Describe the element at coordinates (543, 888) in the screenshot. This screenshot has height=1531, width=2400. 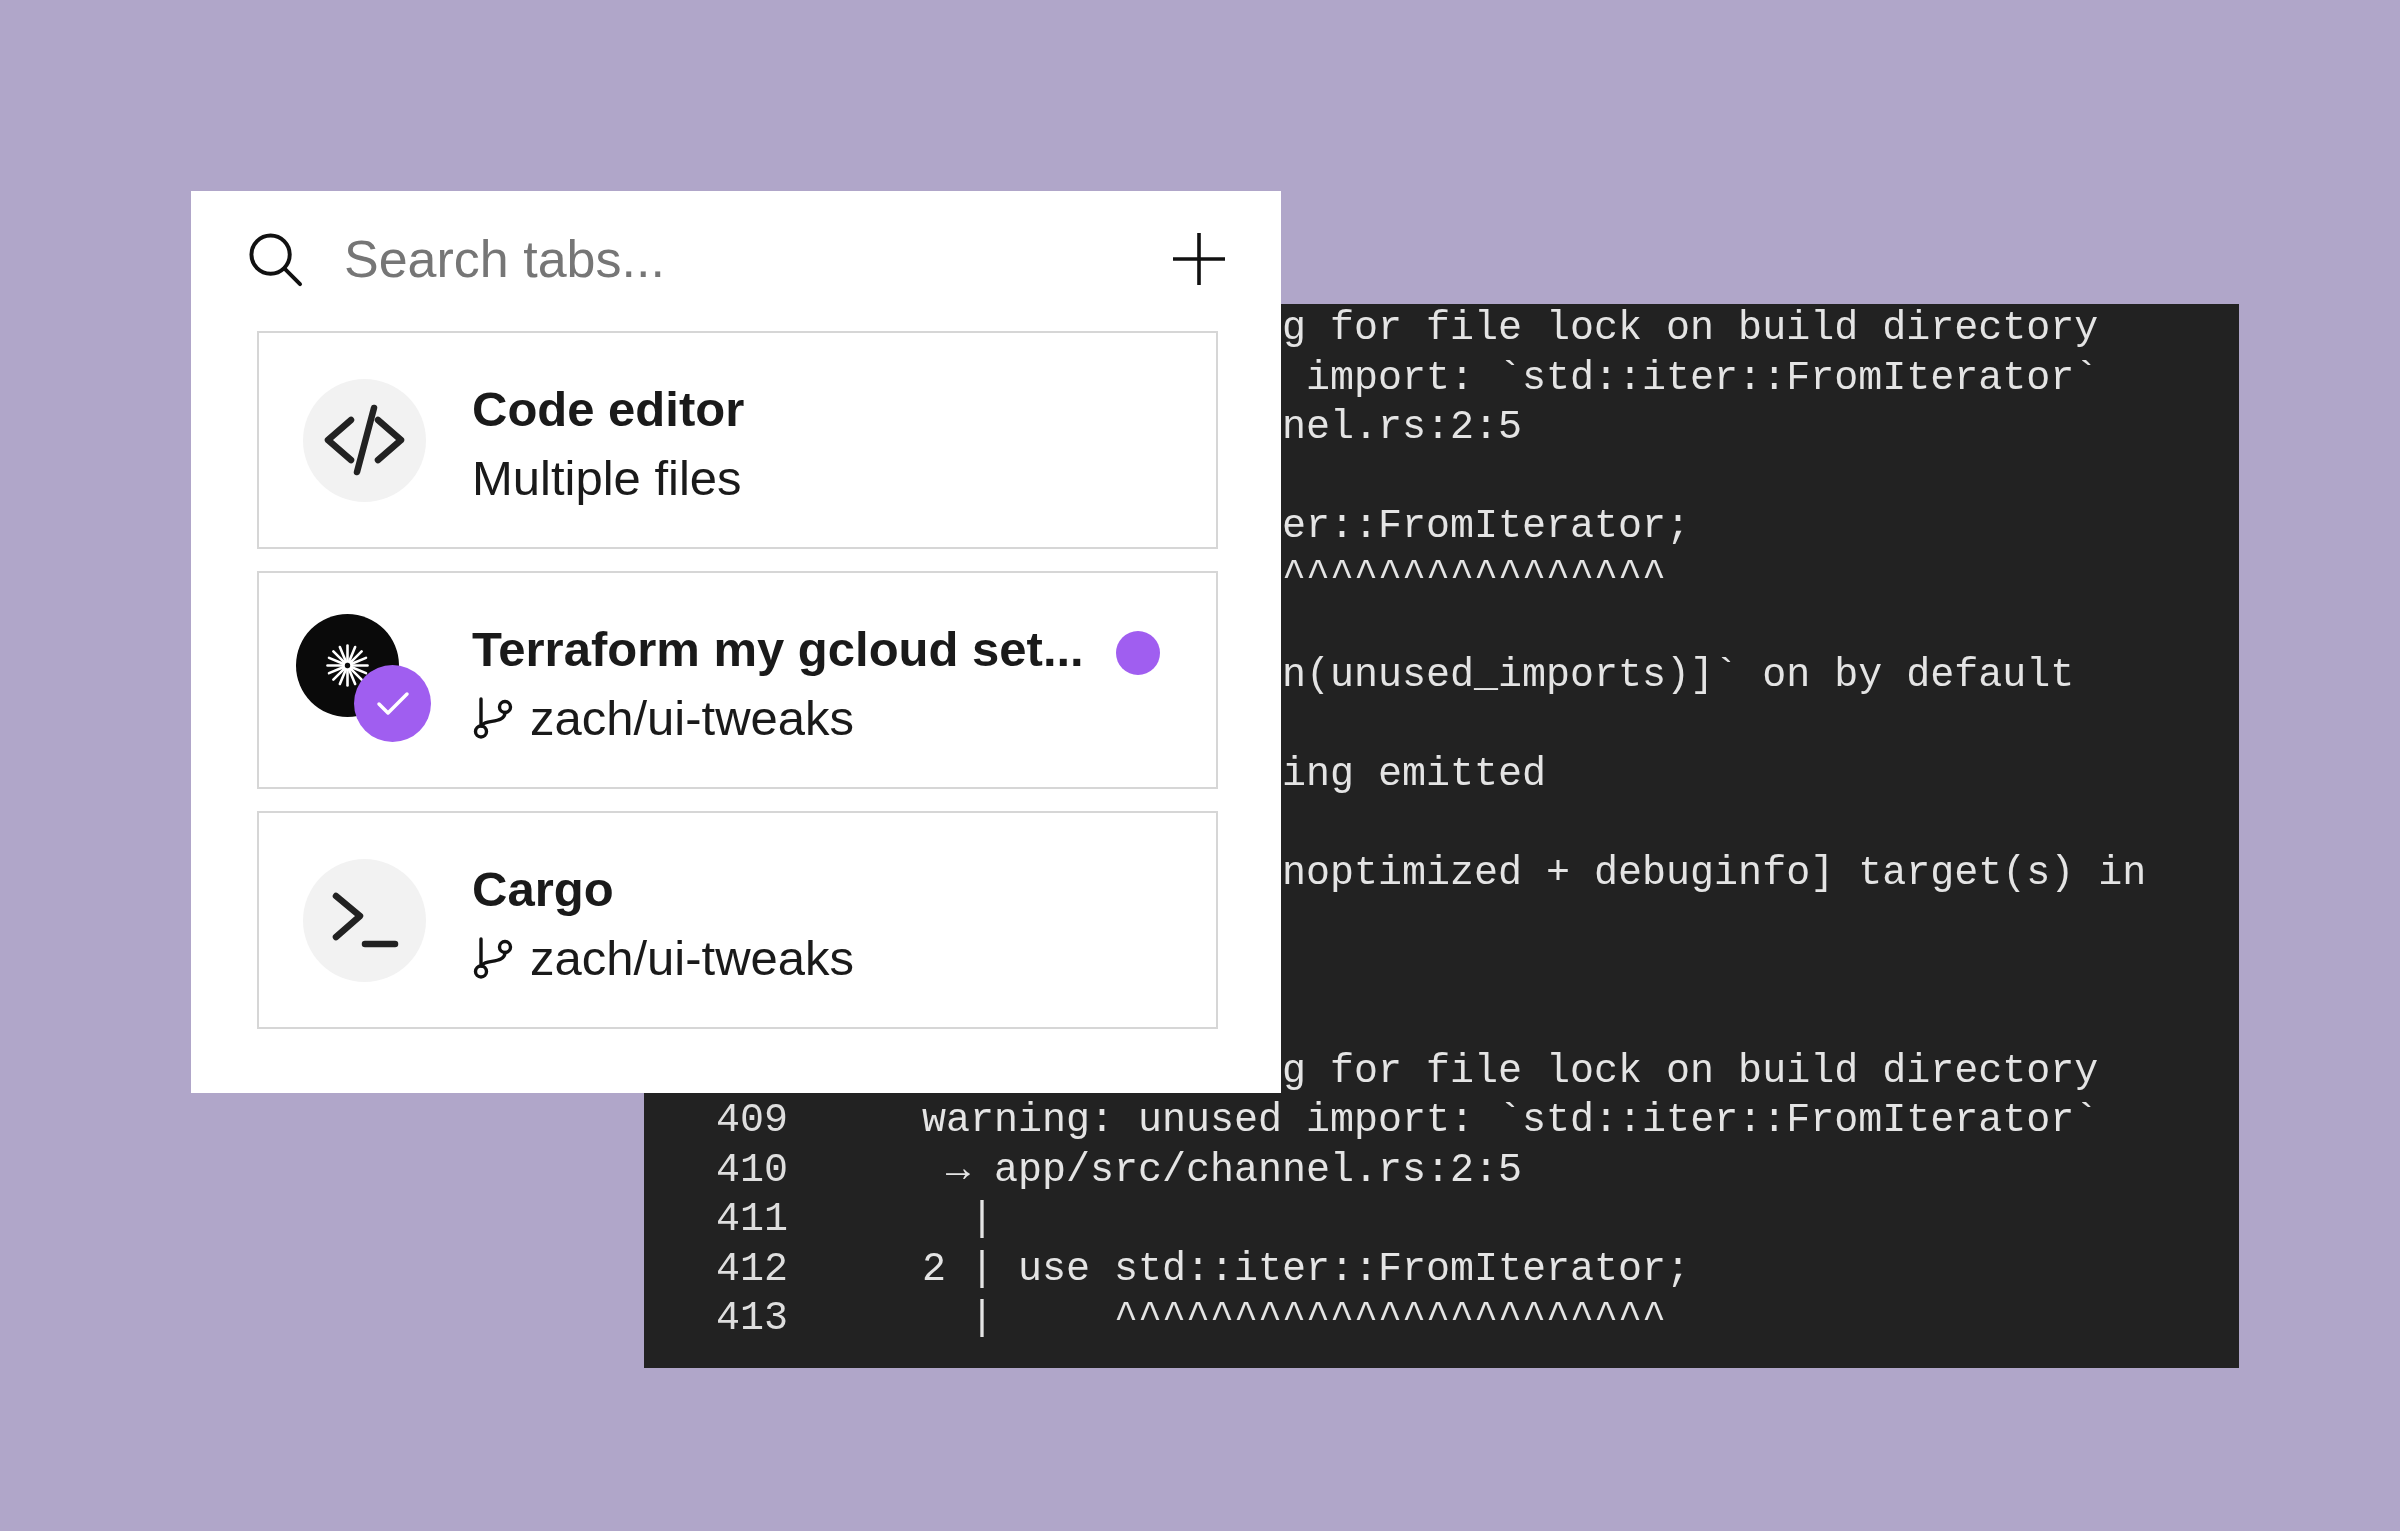
I see `tab-title: Cargo` at that location.